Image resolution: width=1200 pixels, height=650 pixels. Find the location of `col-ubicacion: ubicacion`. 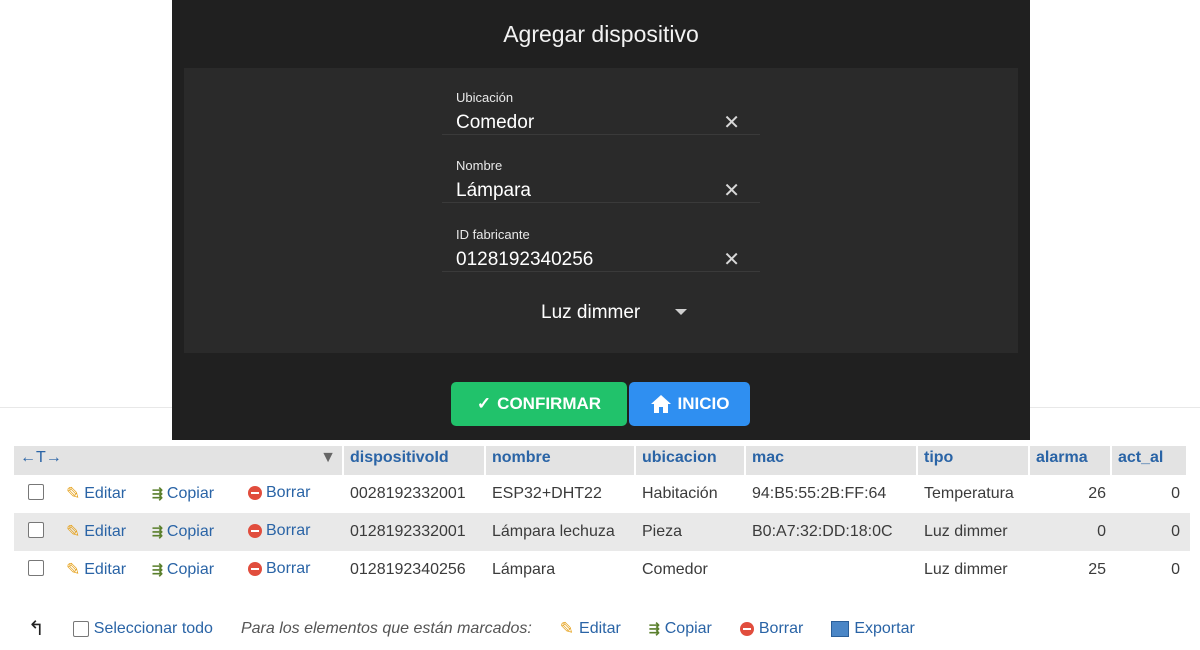

col-ubicacion: ubicacion is located at coordinates (690, 460).